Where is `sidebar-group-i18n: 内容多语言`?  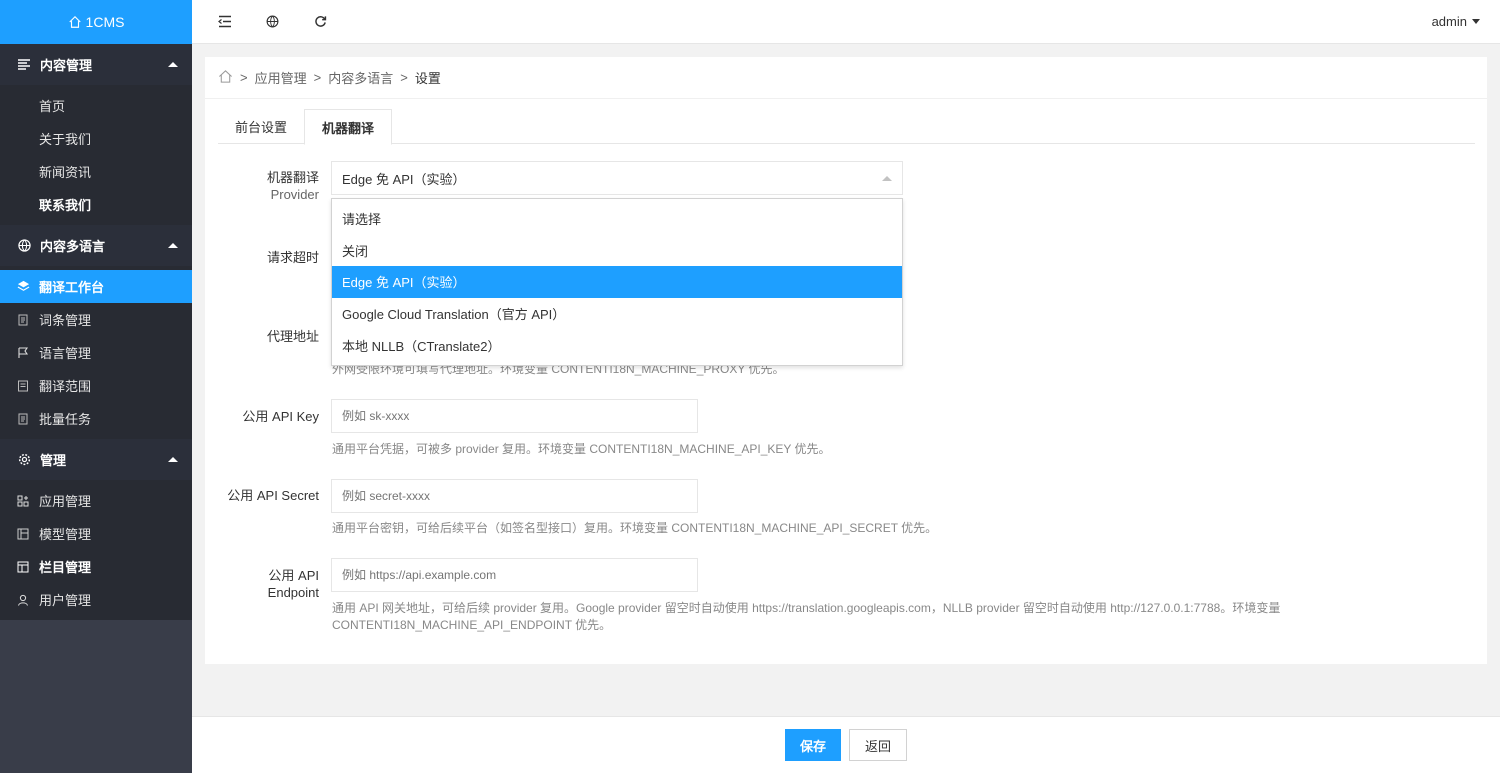
sidebar-group-i18n: 内容多语言 is located at coordinates (96, 245).